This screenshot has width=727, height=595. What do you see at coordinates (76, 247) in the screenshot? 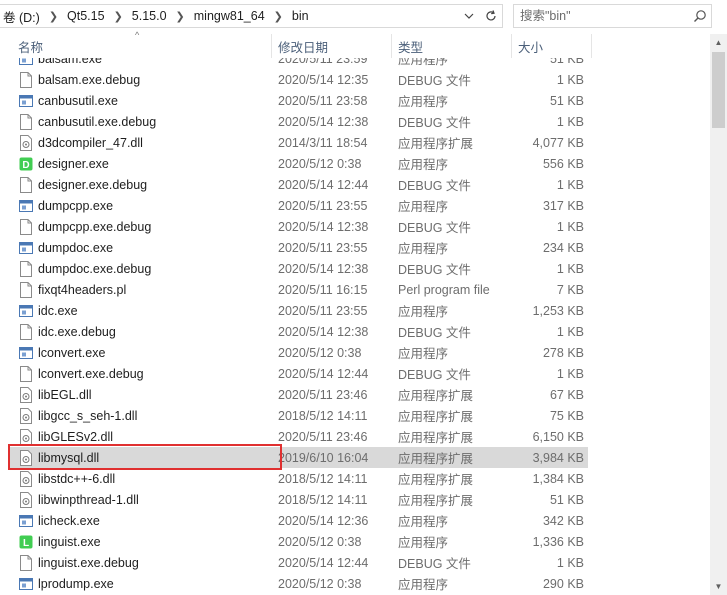
I see `file-name: dumpdoc.exe` at bounding box center [76, 247].